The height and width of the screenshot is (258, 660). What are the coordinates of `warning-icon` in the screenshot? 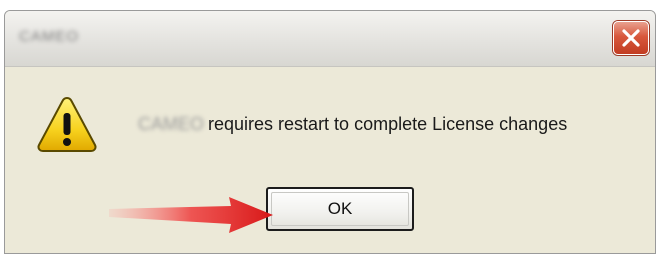 It's located at (67, 127).